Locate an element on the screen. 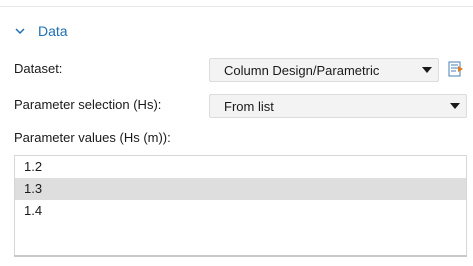  parameter-values-label: Parameter values (Hs (m)): is located at coordinates (92, 137).